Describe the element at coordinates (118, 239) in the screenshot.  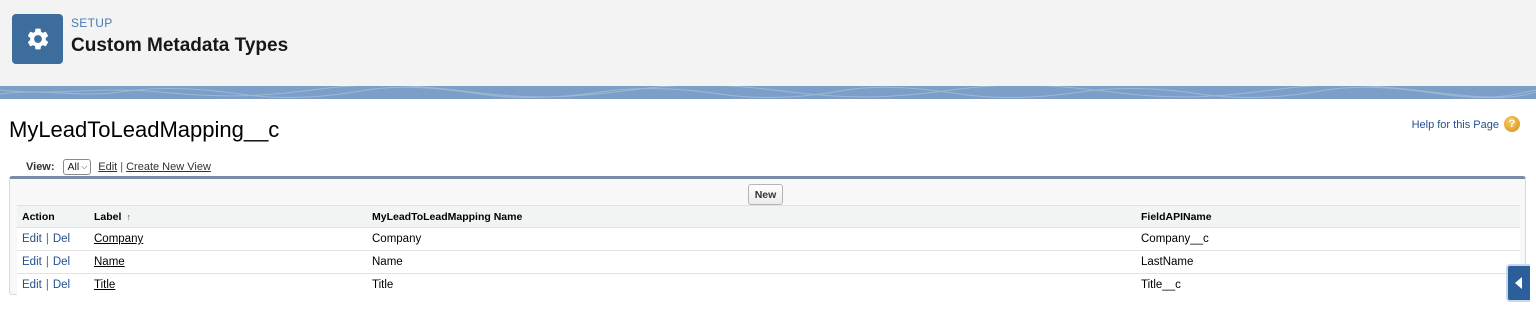
I see `record-label-link: Company` at that location.